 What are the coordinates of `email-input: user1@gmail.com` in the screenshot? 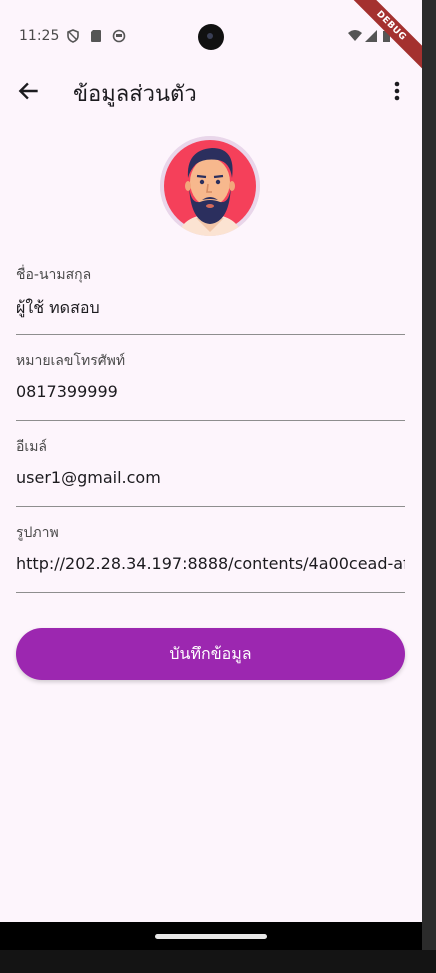 It's located at (210, 477).